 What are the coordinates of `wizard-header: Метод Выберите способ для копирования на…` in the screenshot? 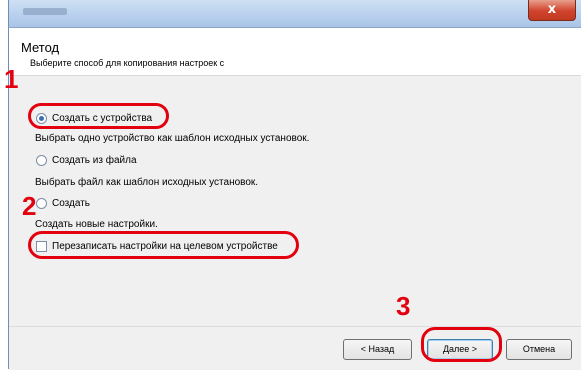 It's located at (295, 52).